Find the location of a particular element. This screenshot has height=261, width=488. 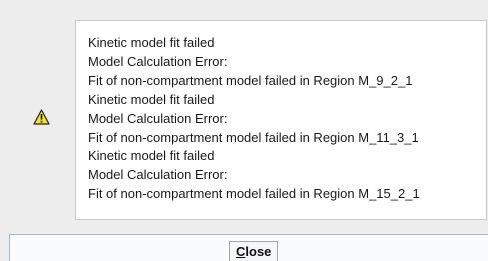

close-button: Close is located at coordinates (254, 251).